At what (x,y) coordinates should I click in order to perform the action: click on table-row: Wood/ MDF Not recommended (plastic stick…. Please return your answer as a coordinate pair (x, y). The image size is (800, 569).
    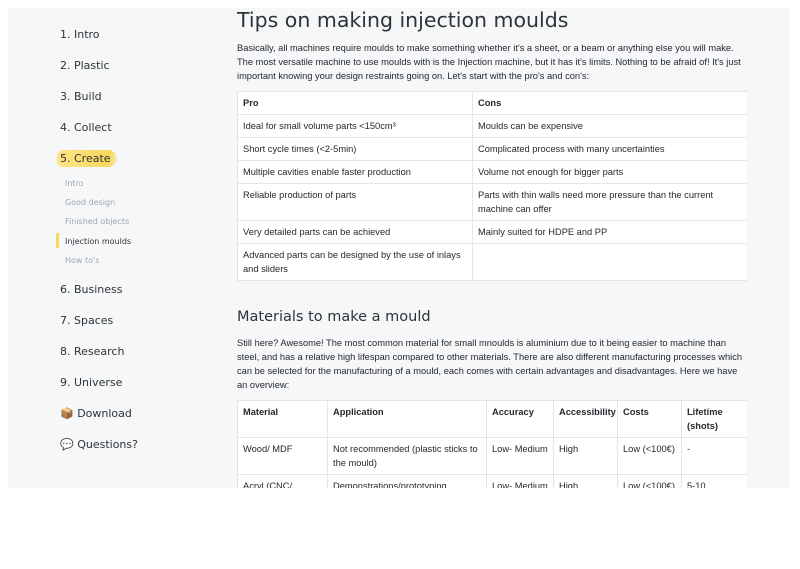
    Looking at the image, I should click on (492, 456).